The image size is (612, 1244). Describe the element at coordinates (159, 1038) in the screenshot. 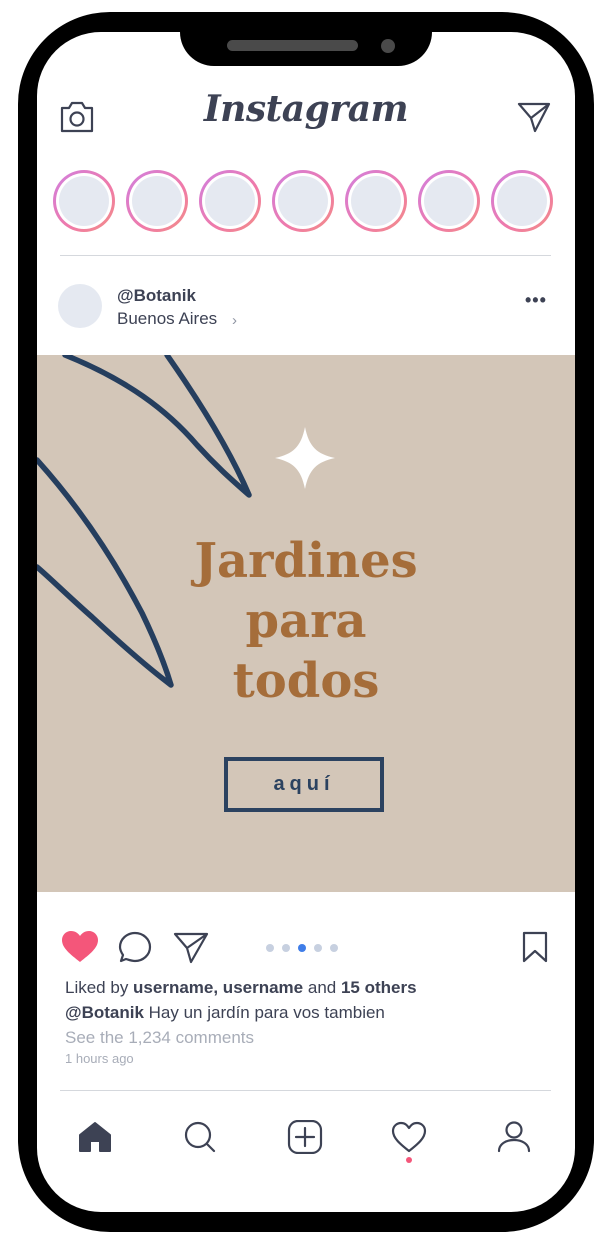

I see `view-comments-link: See the 1,234 comments` at that location.